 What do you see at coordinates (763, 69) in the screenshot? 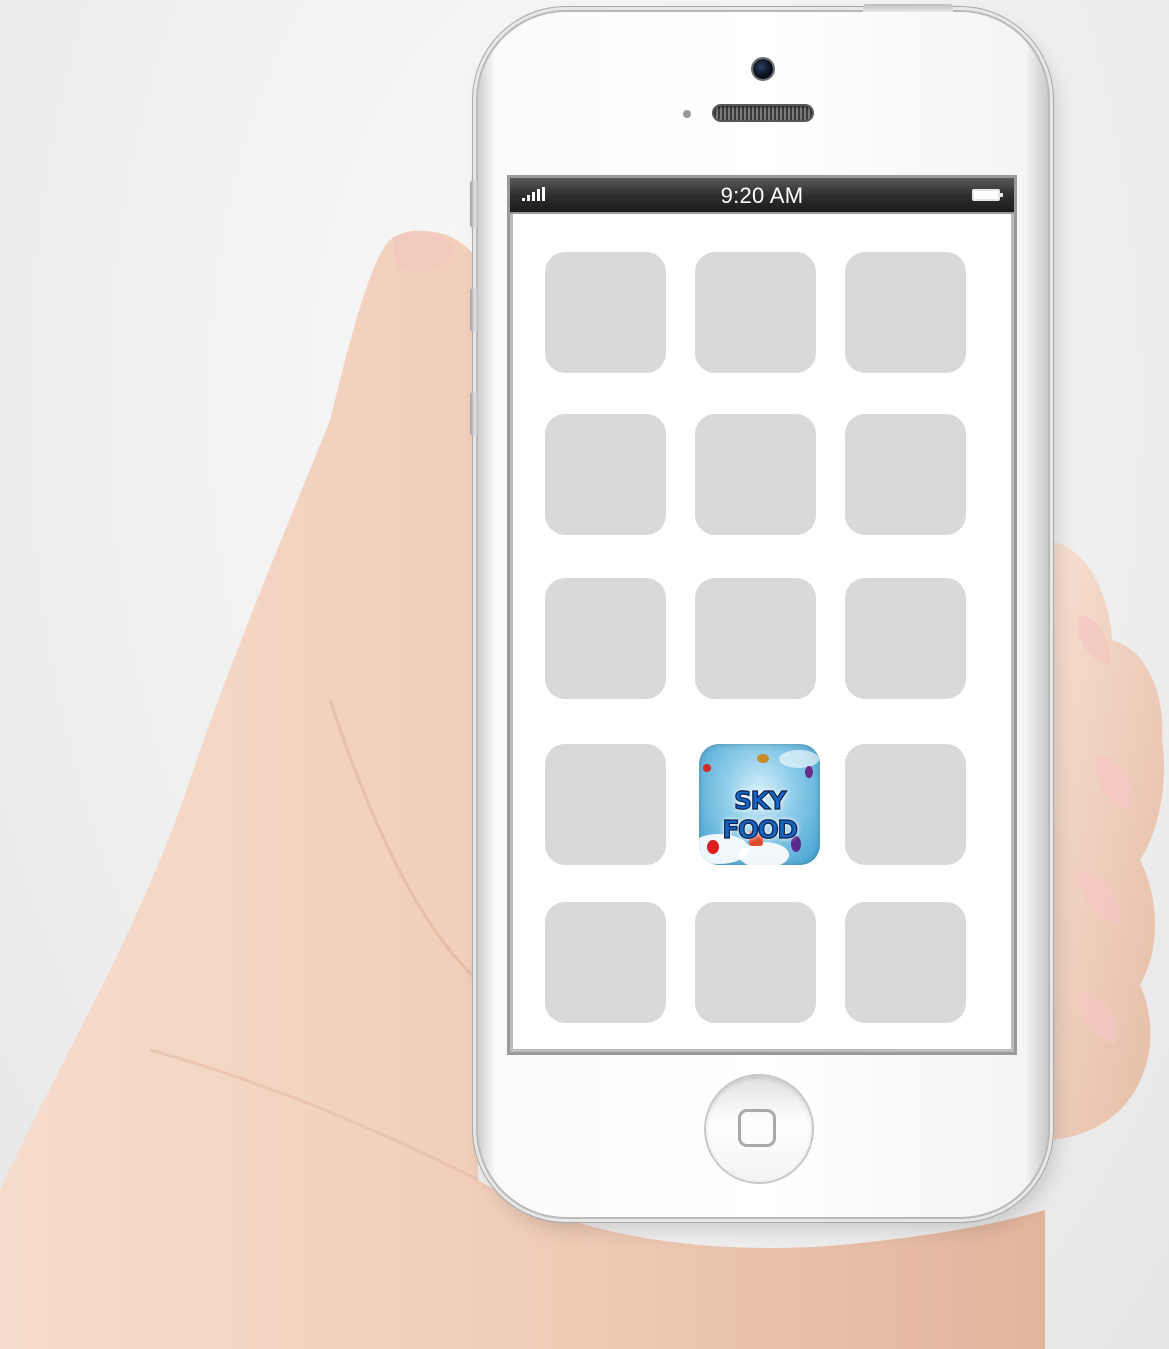
I see `front-camera` at bounding box center [763, 69].